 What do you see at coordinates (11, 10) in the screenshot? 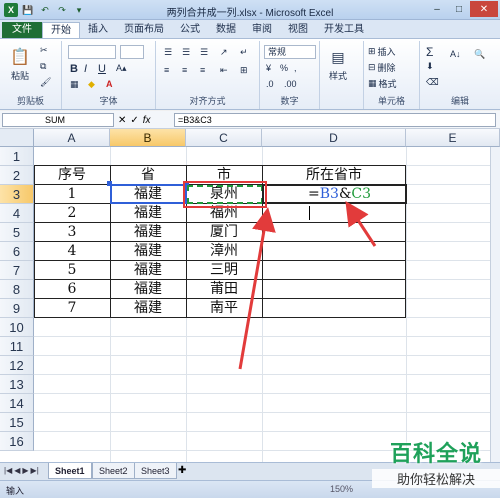
I see `excel-app-icon: X` at bounding box center [11, 10].